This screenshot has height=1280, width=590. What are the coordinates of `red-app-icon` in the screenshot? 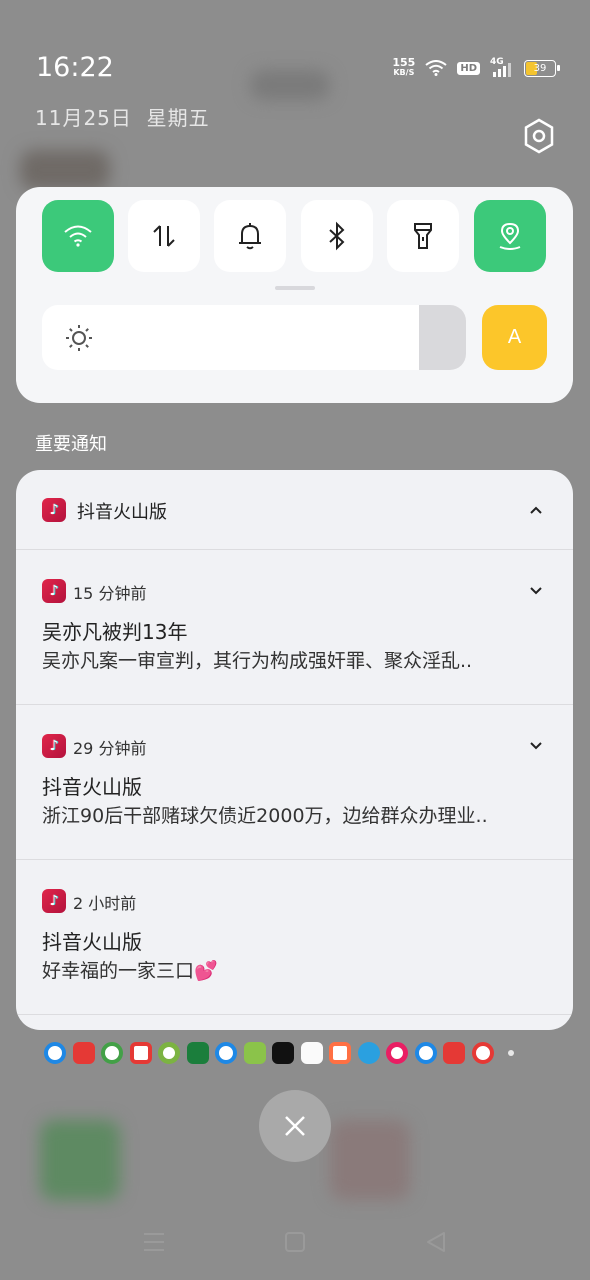 It's located at (454, 1053).